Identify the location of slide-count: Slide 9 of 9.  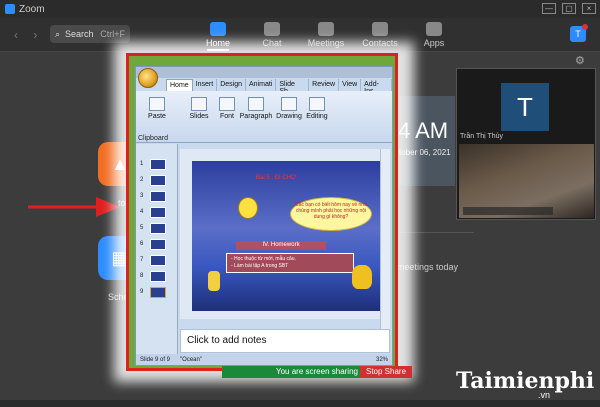
(155, 359).